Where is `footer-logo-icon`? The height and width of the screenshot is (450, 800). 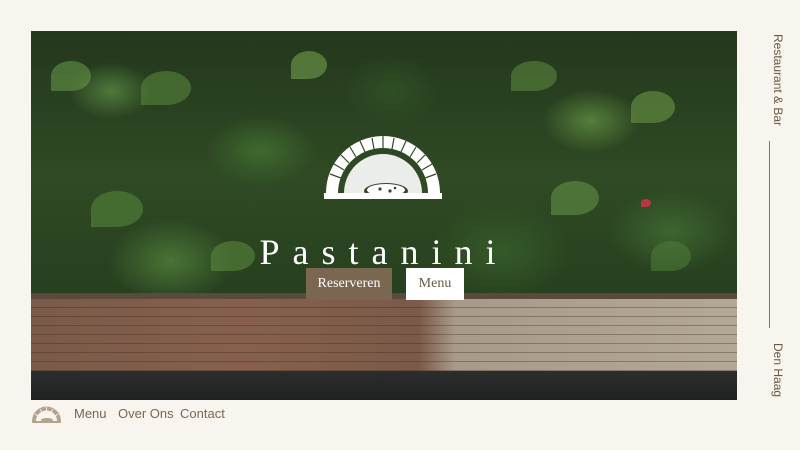
footer-logo-icon is located at coordinates (46, 414).